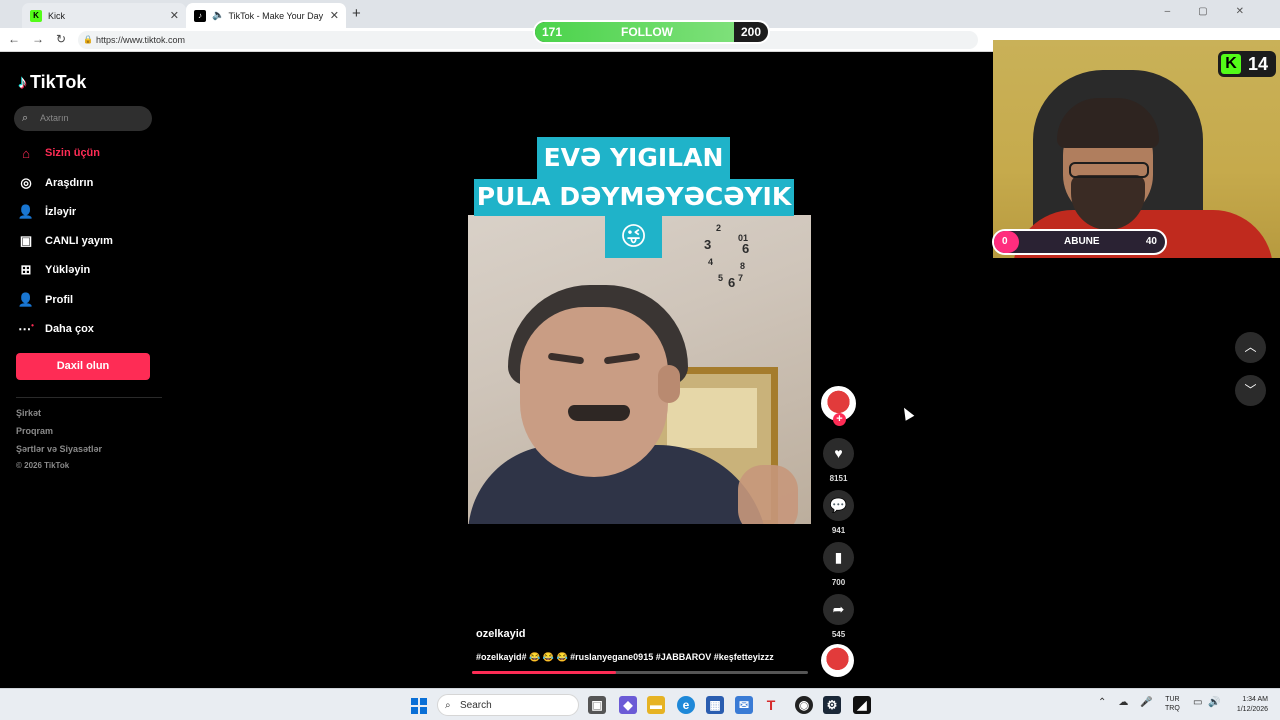  I want to click on chevron-down-icon: ﹀, so click(1250, 390).